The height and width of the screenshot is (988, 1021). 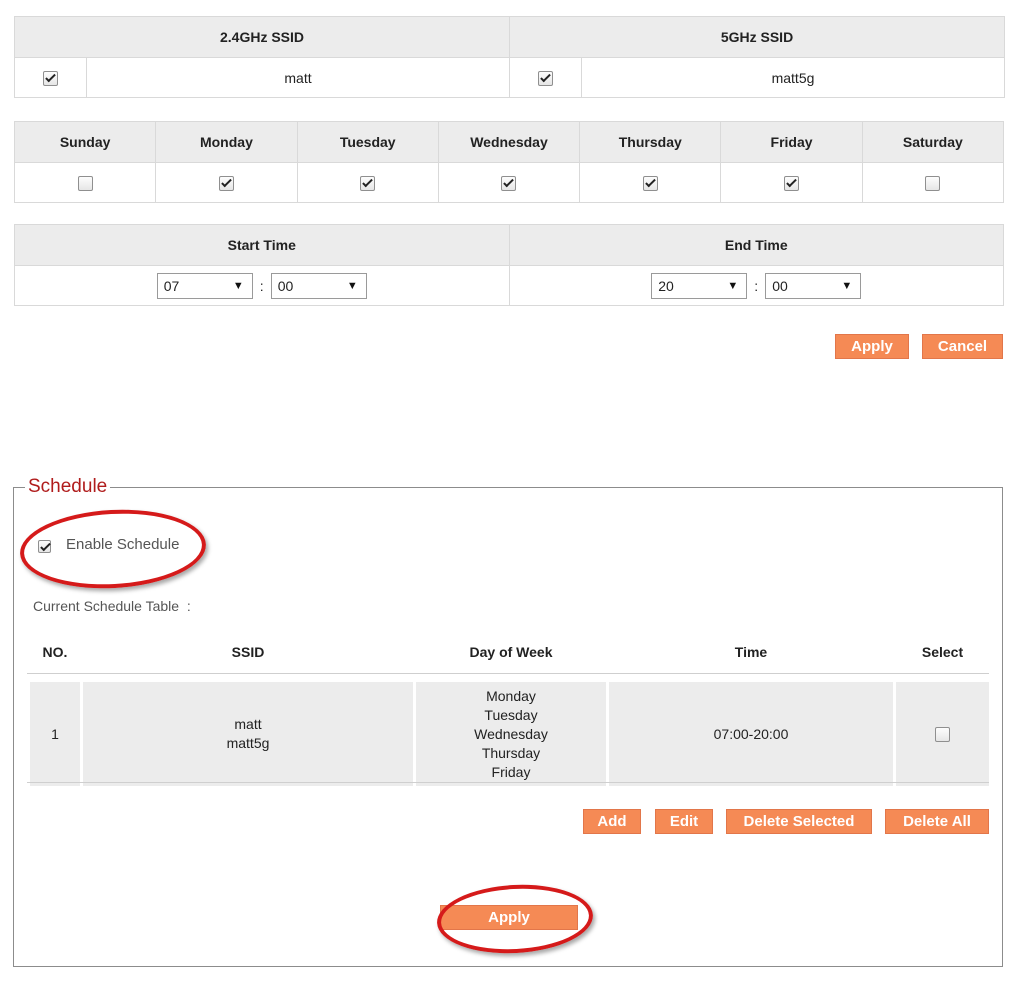 I want to click on row-day-line: Tuesday, so click(x=511, y=714).